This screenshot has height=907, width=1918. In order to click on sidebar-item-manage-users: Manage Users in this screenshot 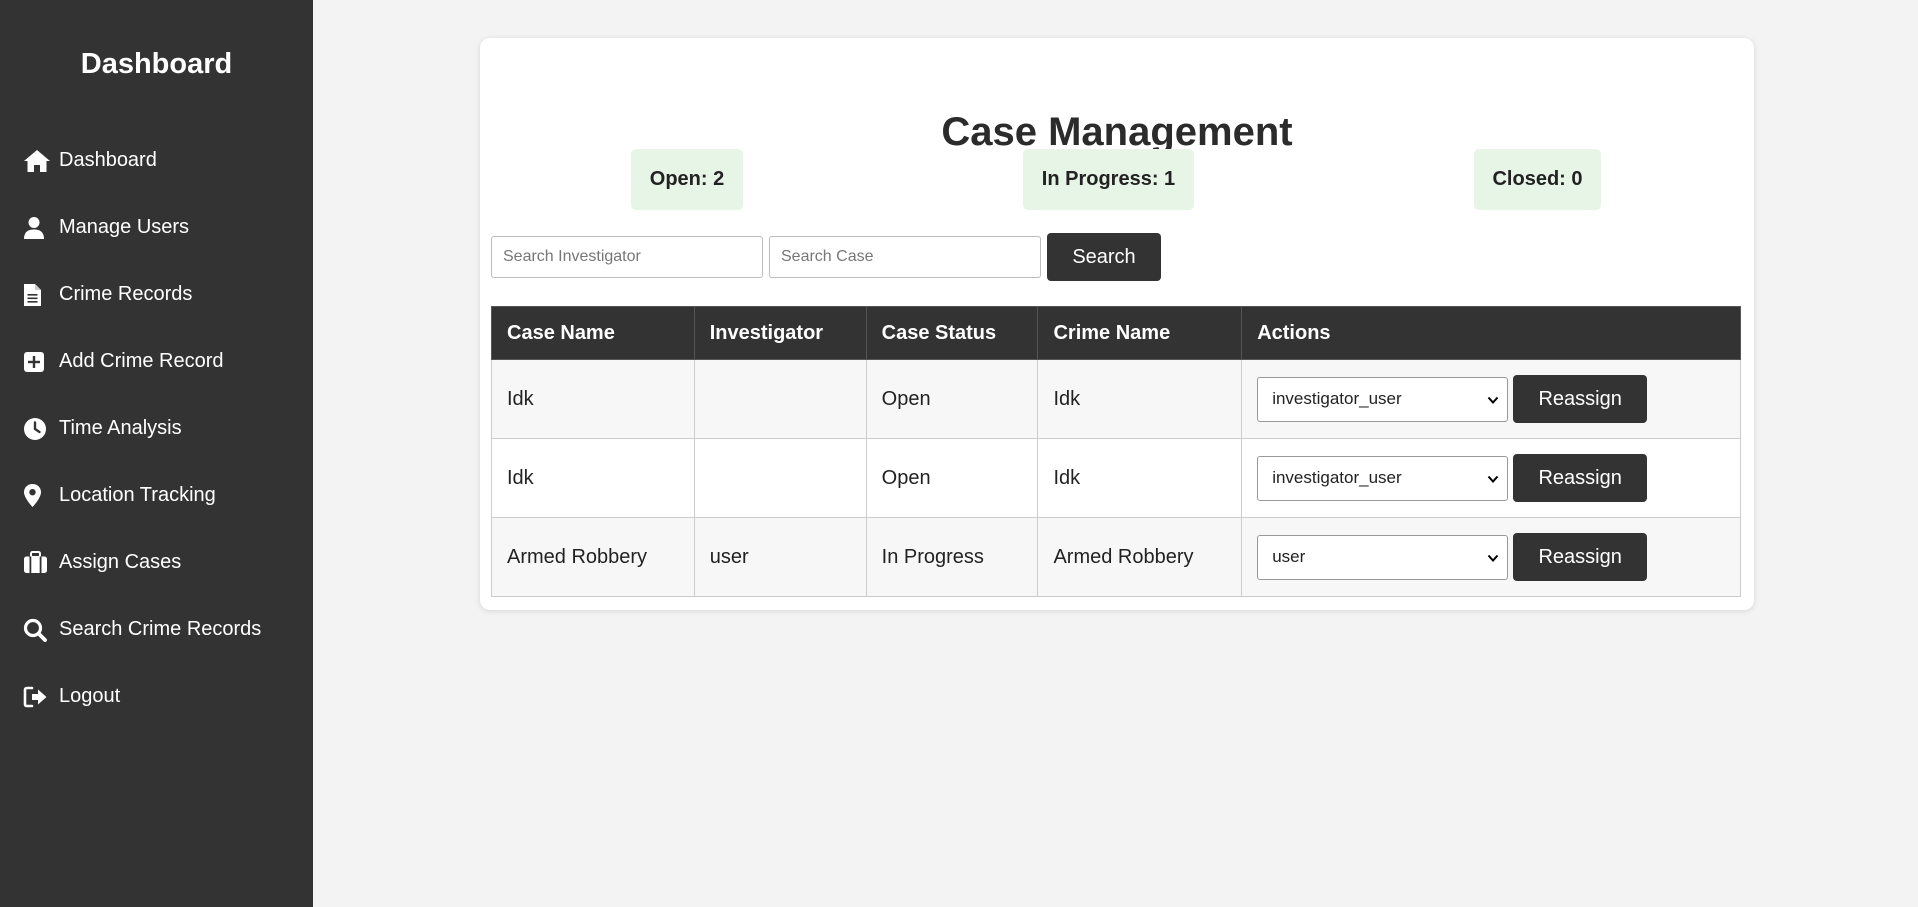, I will do `click(156, 227)`.